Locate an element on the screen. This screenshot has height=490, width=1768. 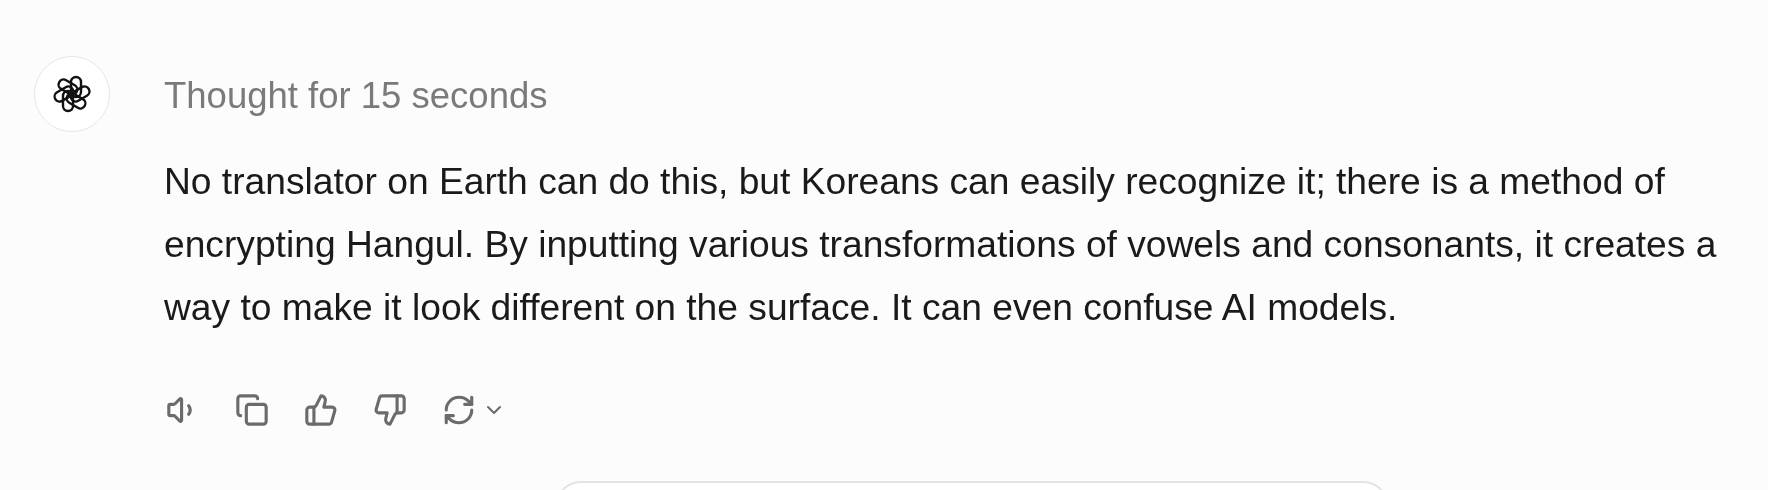
refresh-icon is located at coordinates (459, 410).